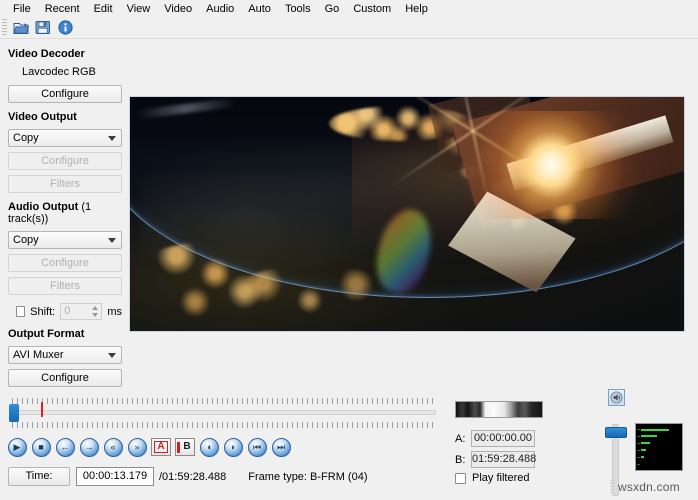 This screenshot has width=698, height=500. What do you see at coordinates (65, 378) in the screenshot?
I see `output-format-configure-button: Configure` at bounding box center [65, 378].